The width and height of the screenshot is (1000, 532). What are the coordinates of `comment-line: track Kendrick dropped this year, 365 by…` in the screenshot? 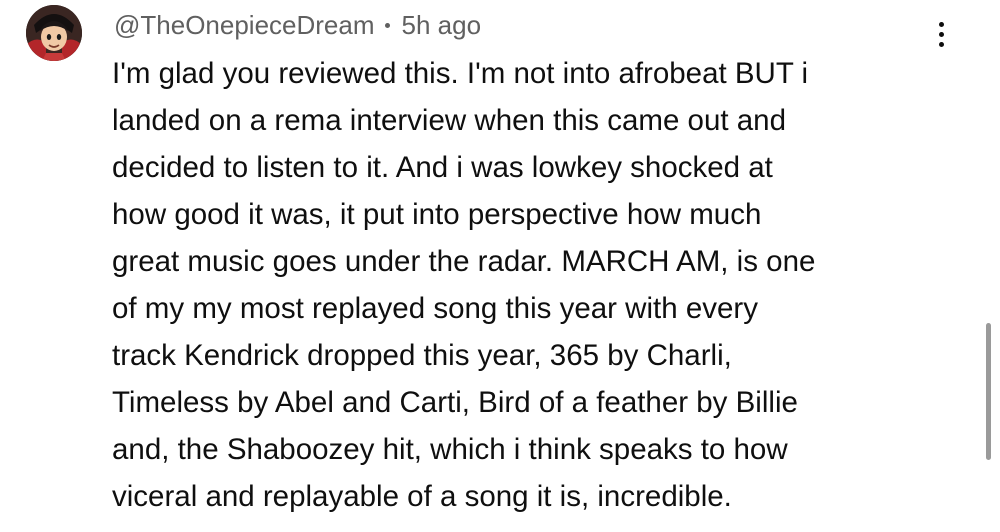 It's located at (422, 355).